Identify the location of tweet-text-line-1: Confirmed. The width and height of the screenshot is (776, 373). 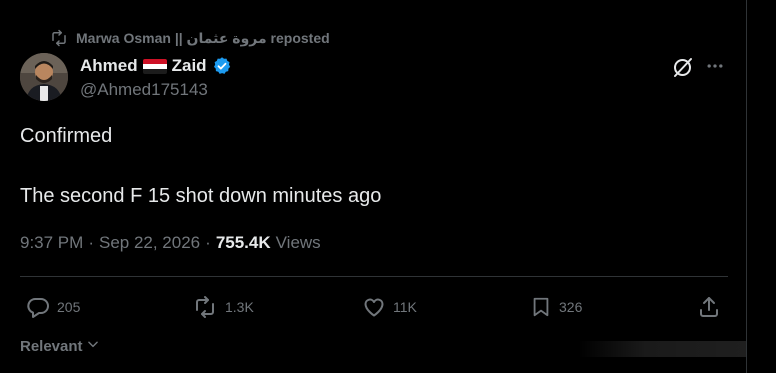
(66, 136).